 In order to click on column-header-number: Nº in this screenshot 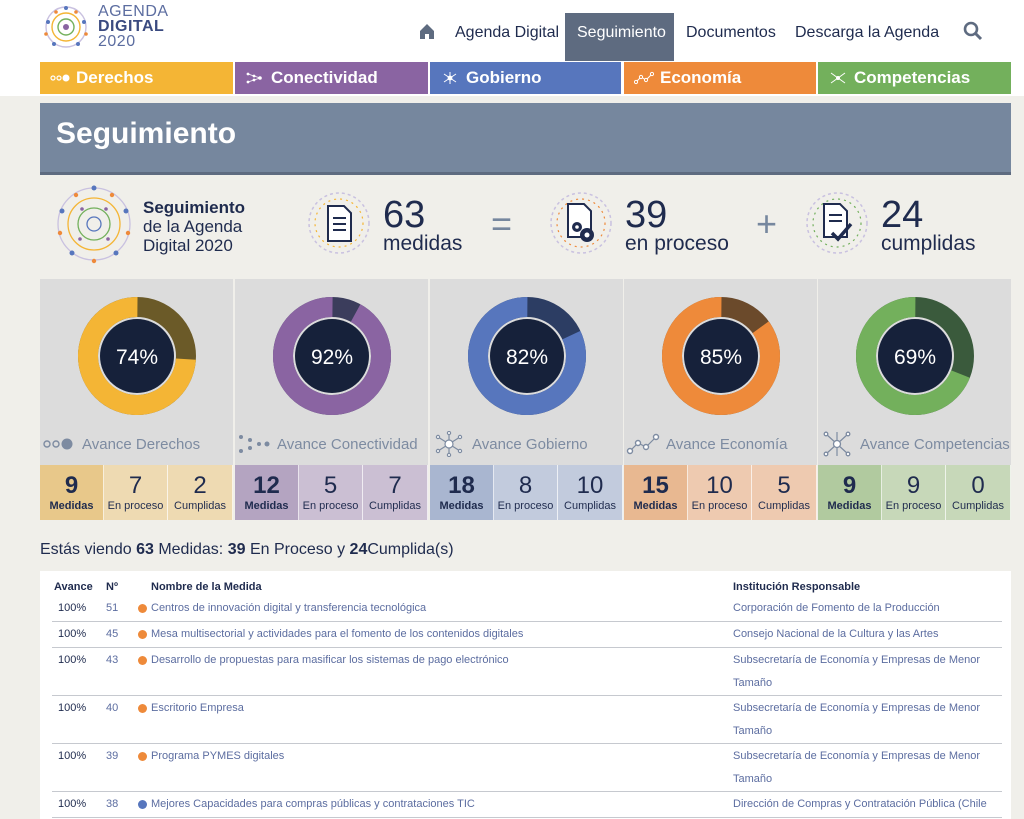, I will do `click(112, 587)`.